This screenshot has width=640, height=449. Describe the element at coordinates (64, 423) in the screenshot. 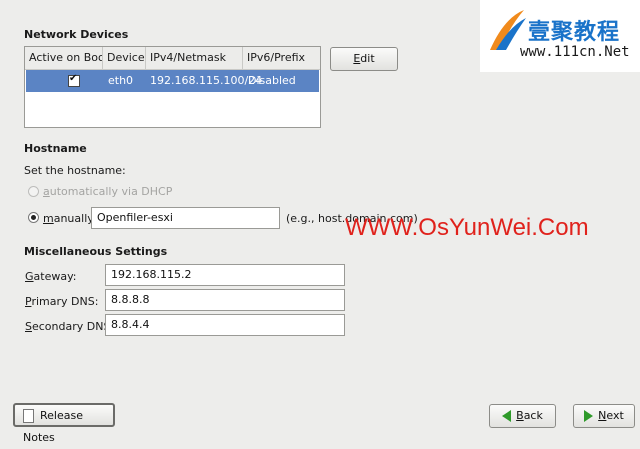

I see `release-notes-button: Release Notes` at that location.